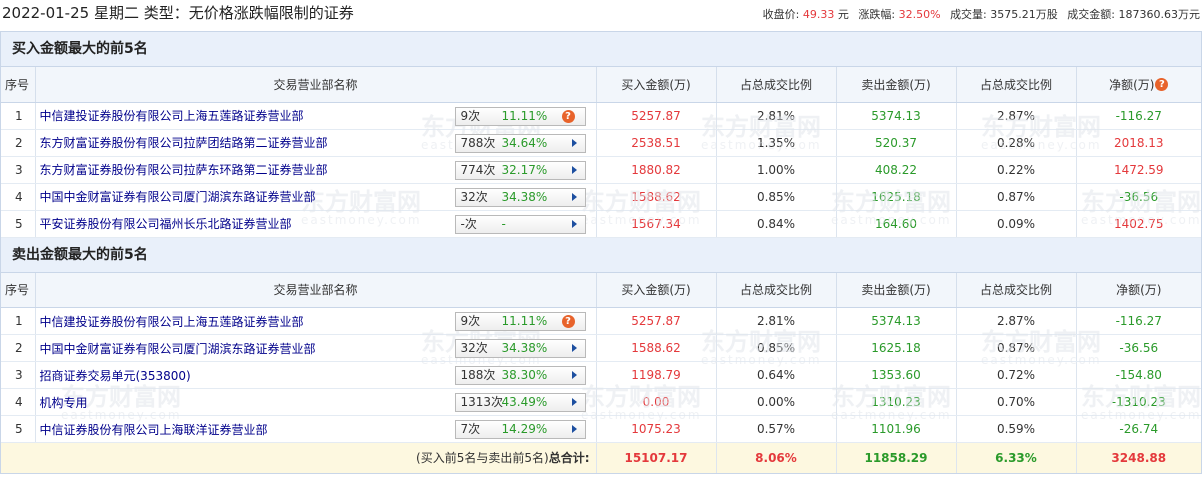 This screenshot has width=1202, height=483. I want to click on col-header-net: 净额(万), so click(1138, 290).